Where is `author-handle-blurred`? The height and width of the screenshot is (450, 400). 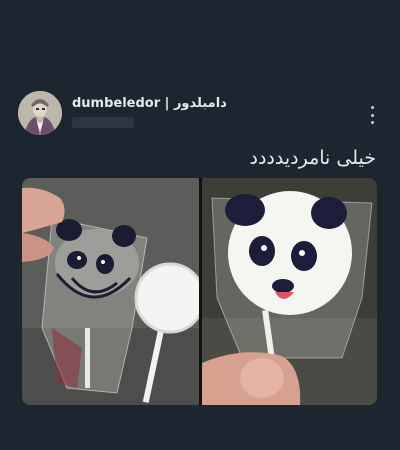
author-handle-blurred is located at coordinates (103, 122).